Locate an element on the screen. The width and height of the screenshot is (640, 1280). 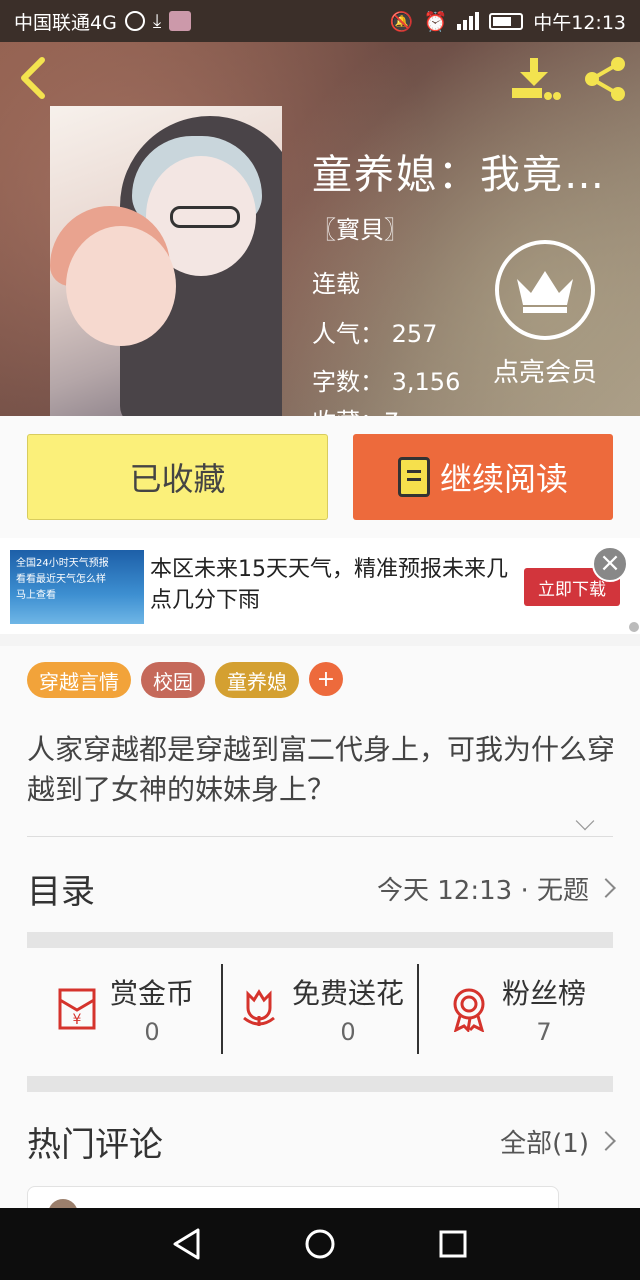
circle-home-icon is located at coordinates (320, 1244).